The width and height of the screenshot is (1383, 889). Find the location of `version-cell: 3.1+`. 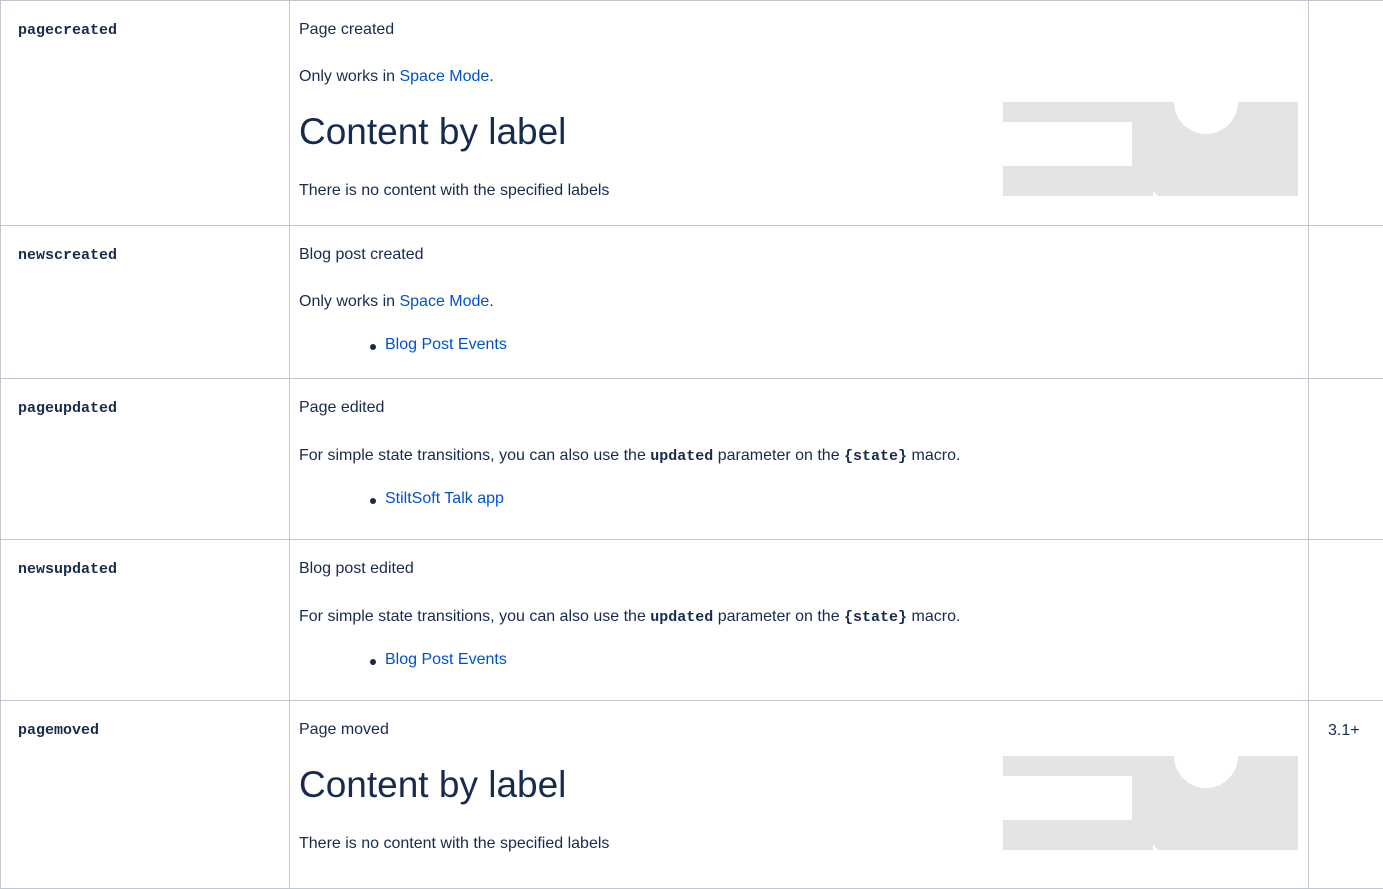

version-cell: 3.1+ is located at coordinates (1346, 795).